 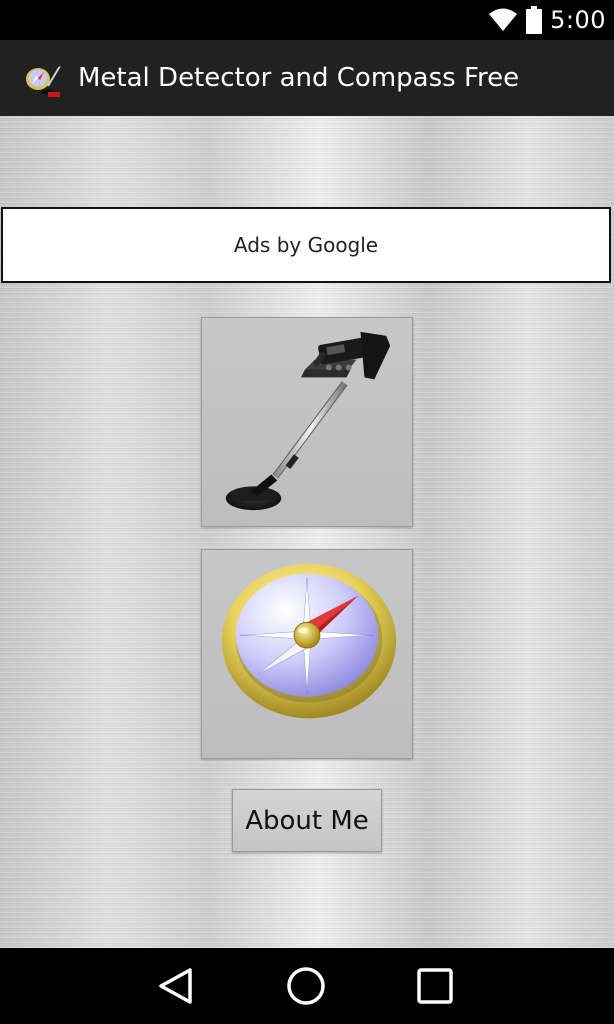 I want to click on compass-button, so click(x=307, y=654).